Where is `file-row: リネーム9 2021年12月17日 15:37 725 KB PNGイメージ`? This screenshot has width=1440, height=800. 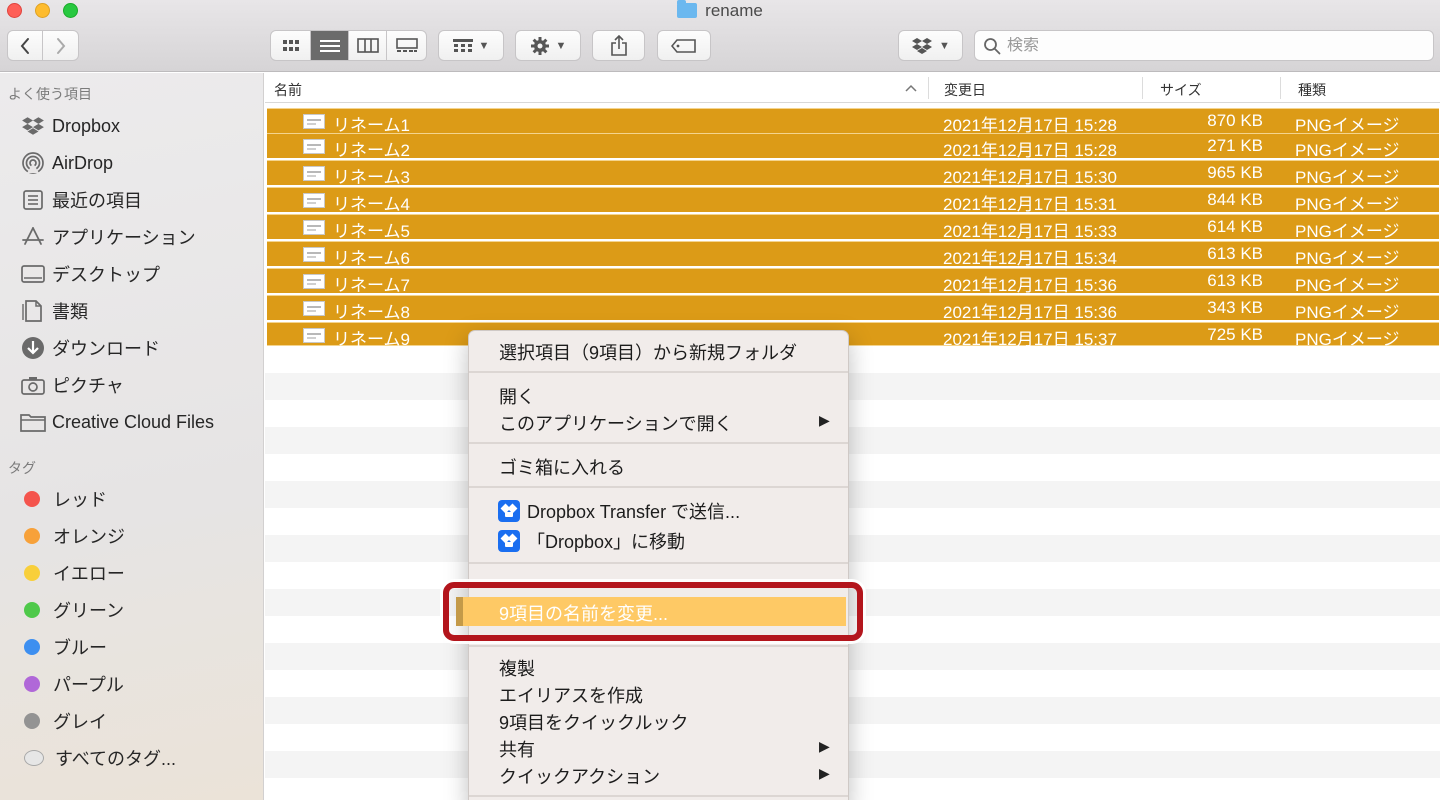 file-row: リネーム9 2021年12月17日 15:37 725 KB PNGイメージ is located at coordinates (853, 335).